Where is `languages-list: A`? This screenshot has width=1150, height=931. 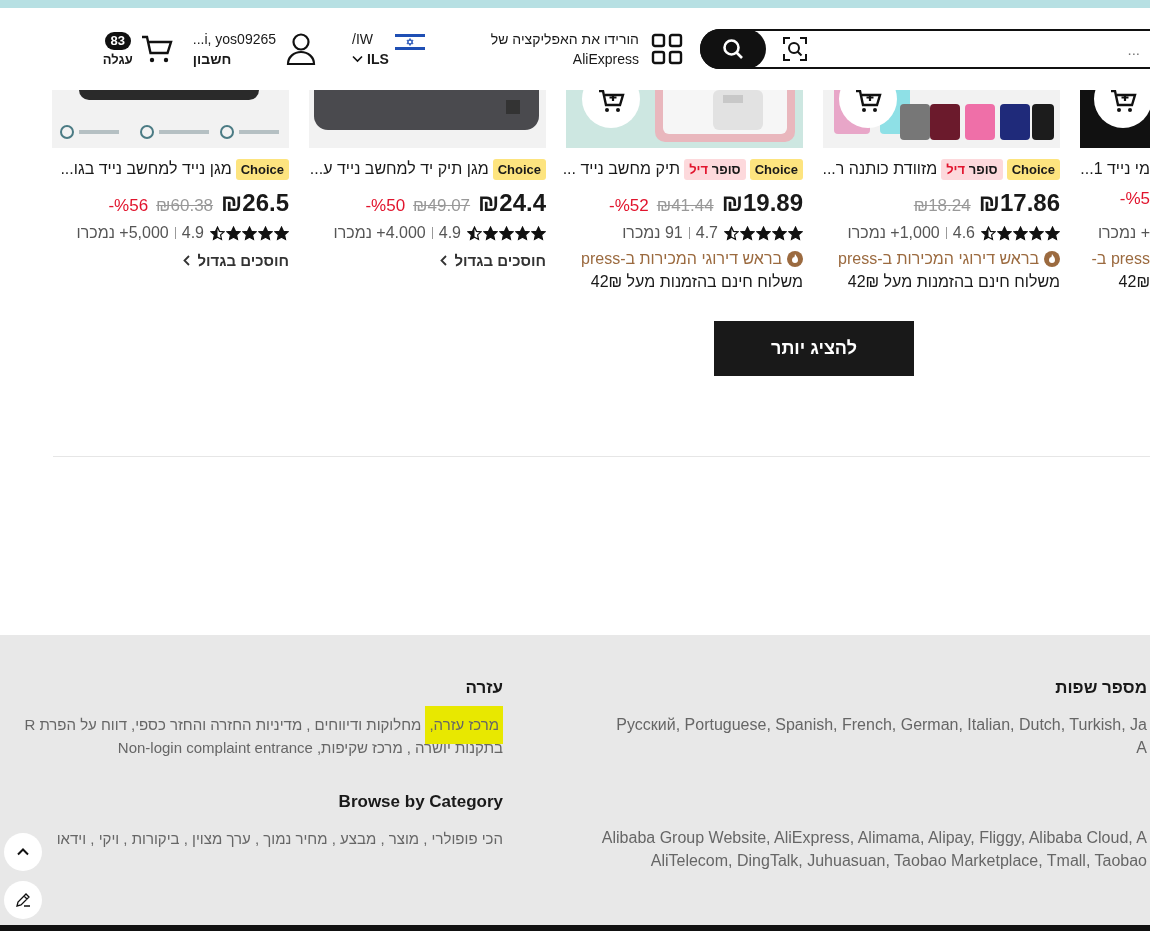
languages-list: A is located at coordinates (1141, 748).